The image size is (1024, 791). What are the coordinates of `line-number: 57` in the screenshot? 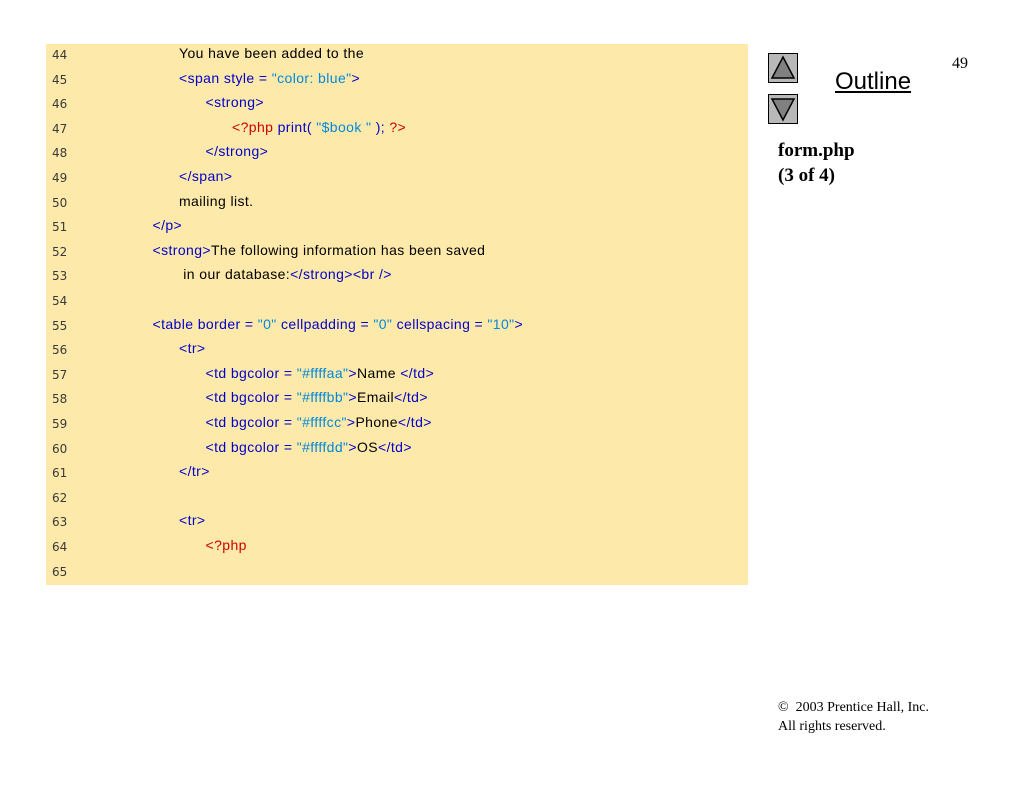 It's located at (60, 374).